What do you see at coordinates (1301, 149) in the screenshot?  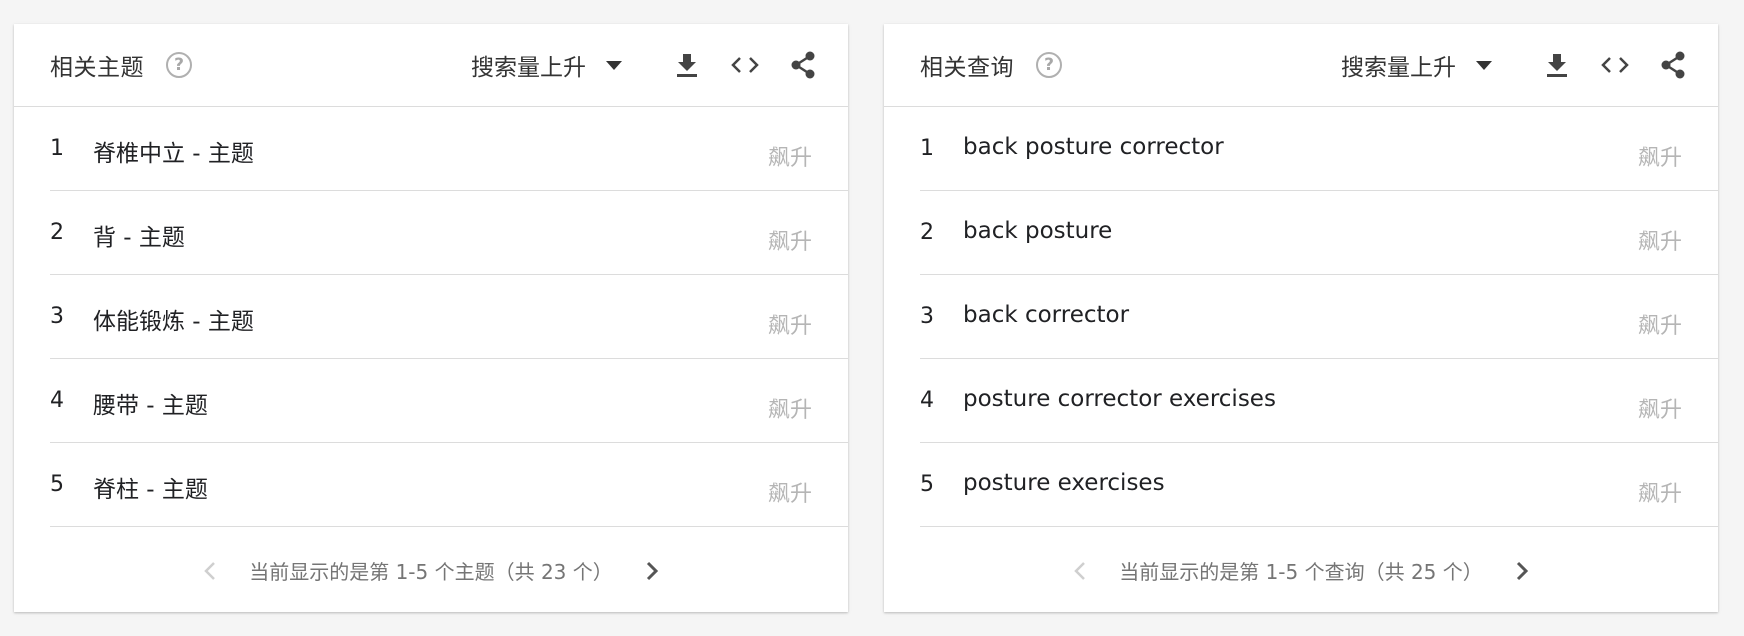 I see `list-item: 1 back posture corrector 飙升` at bounding box center [1301, 149].